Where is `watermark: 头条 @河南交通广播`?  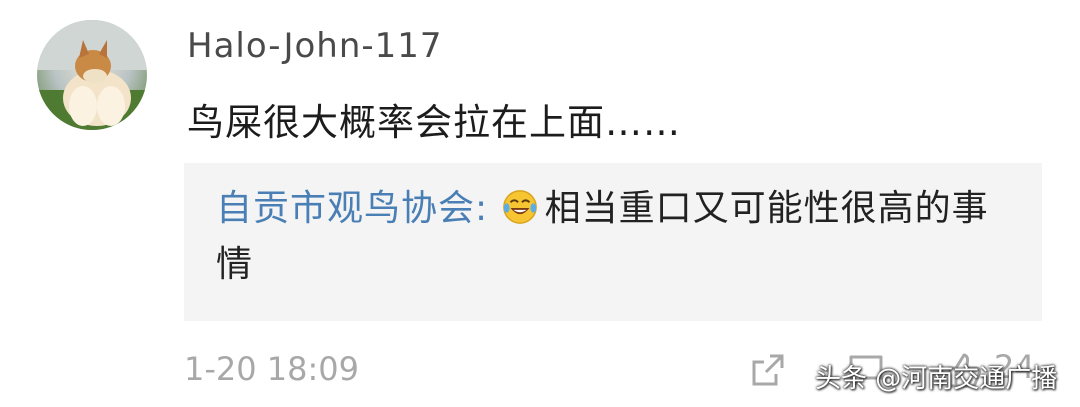 watermark: 头条 @河南交通广播 is located at coordinates (936, 379).